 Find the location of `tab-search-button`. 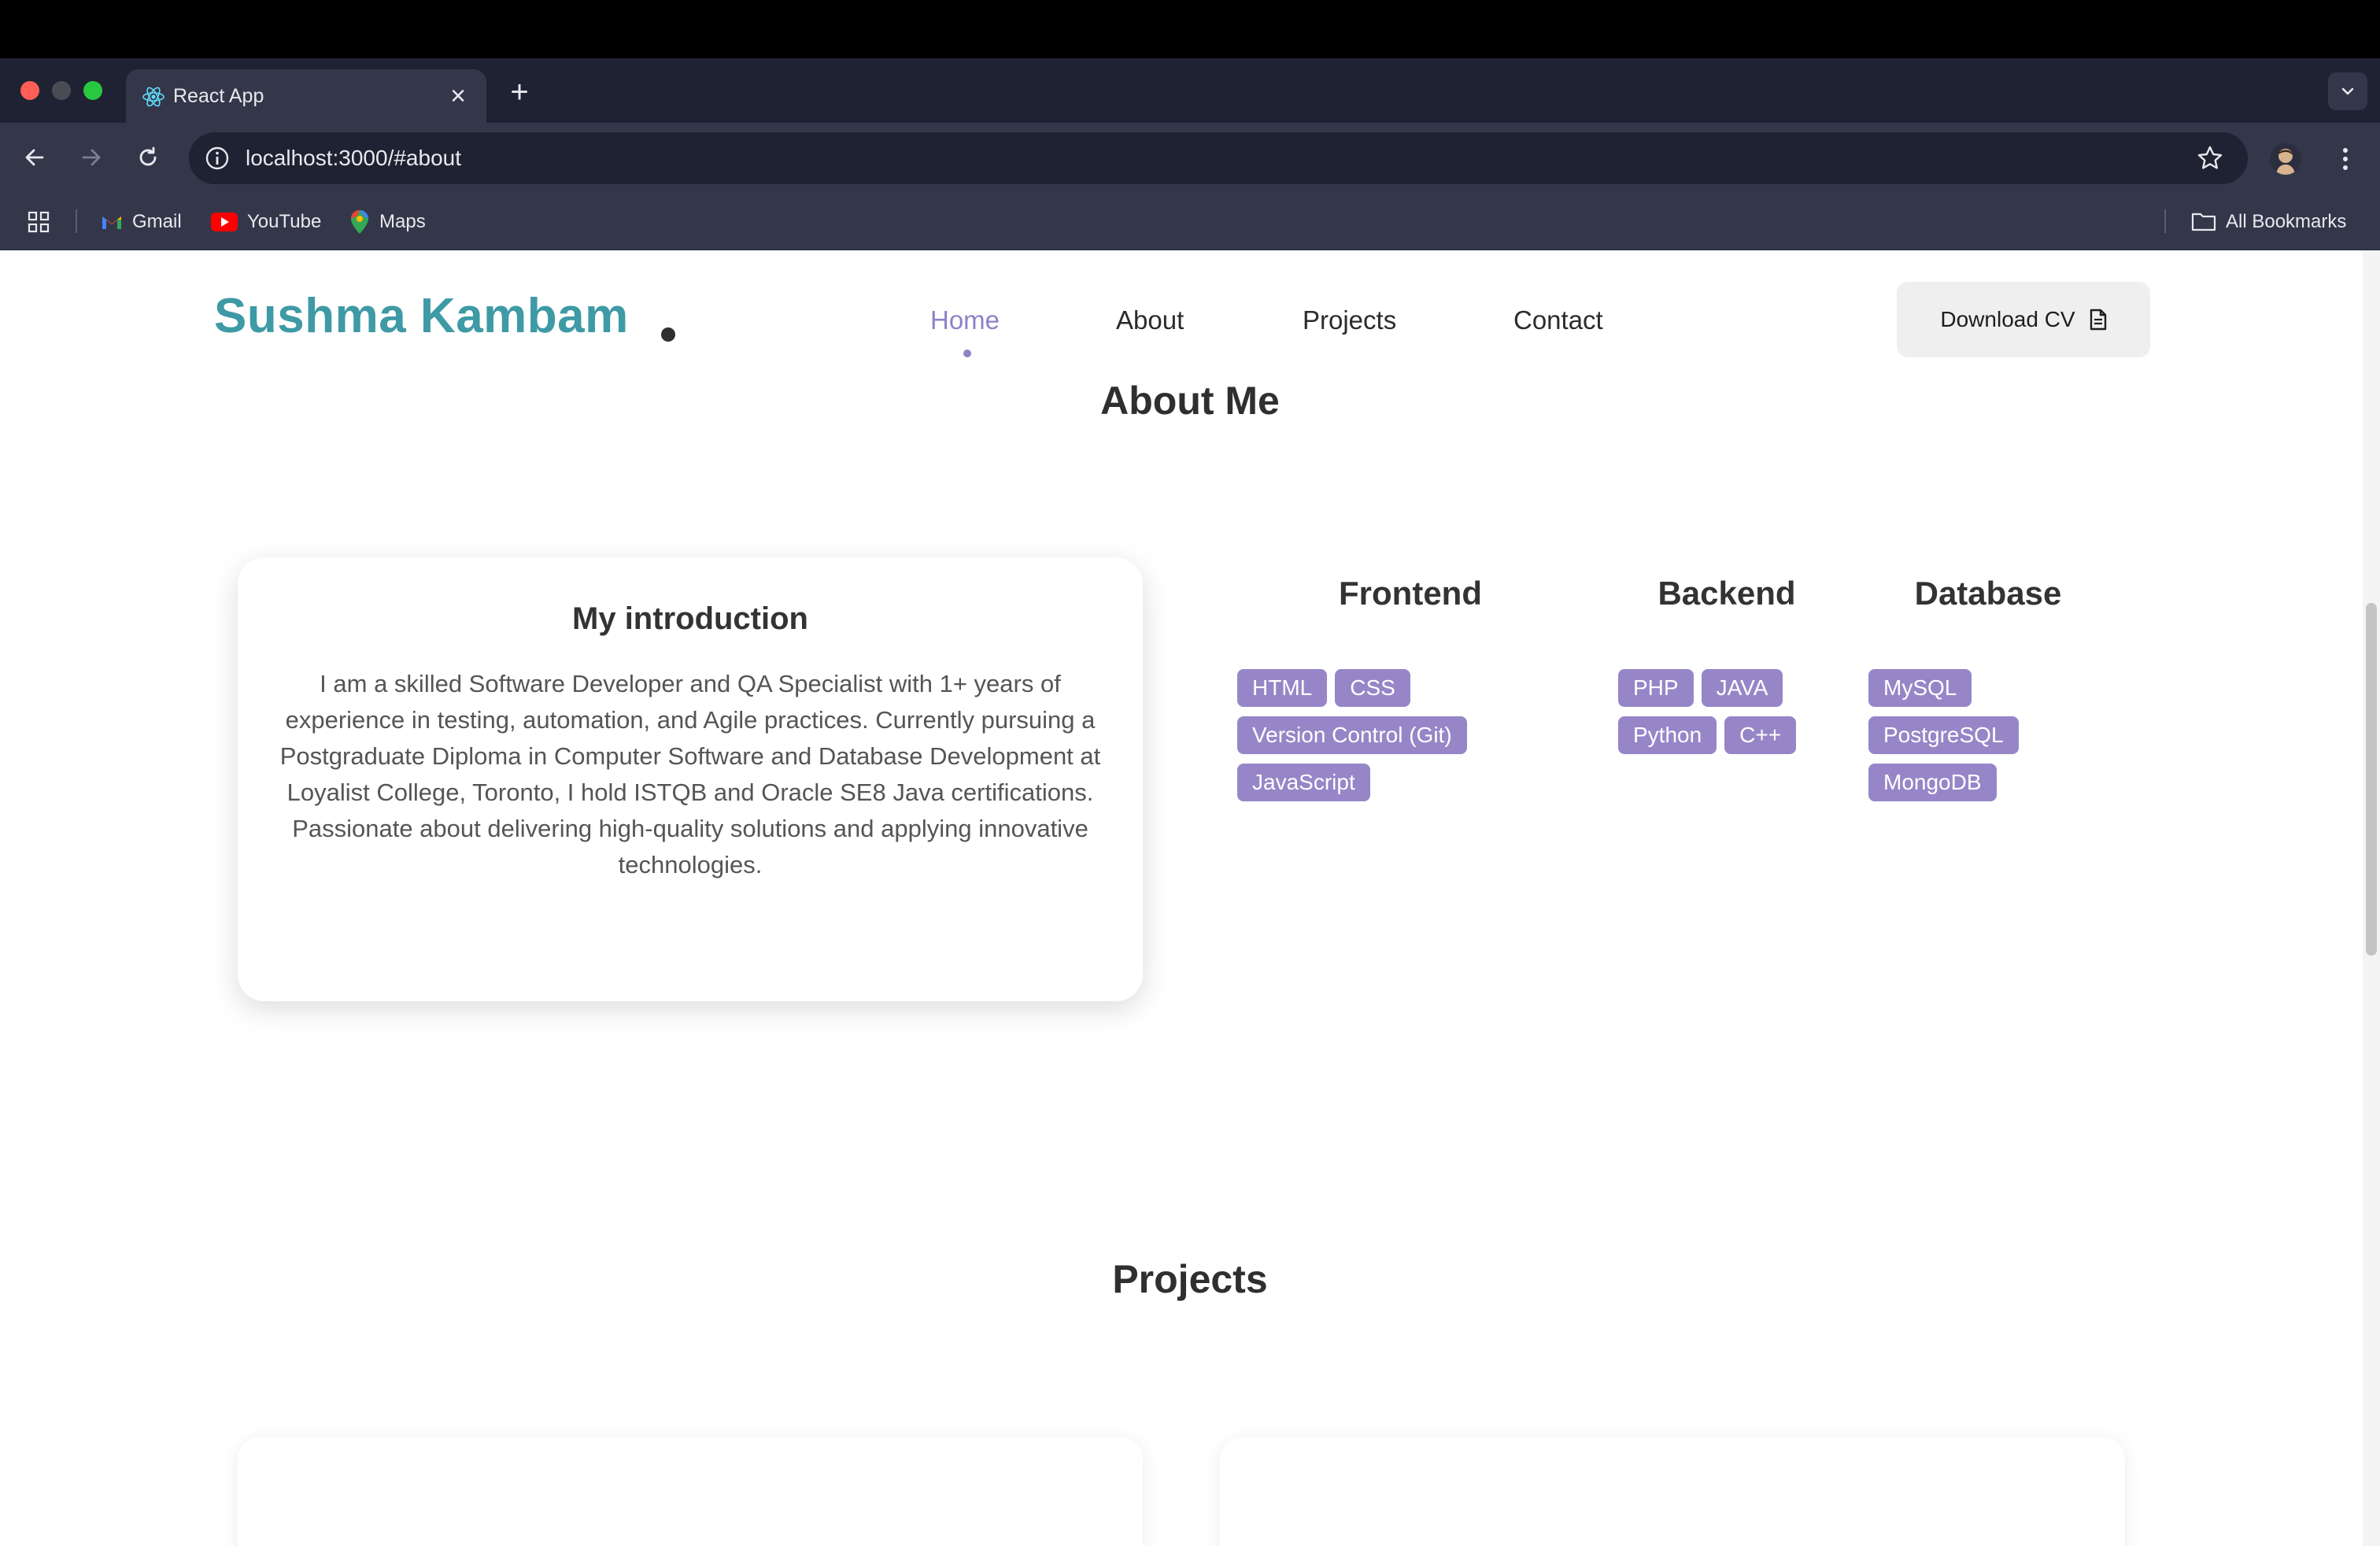

tab-search-button is located at coordinates (2347, 91).